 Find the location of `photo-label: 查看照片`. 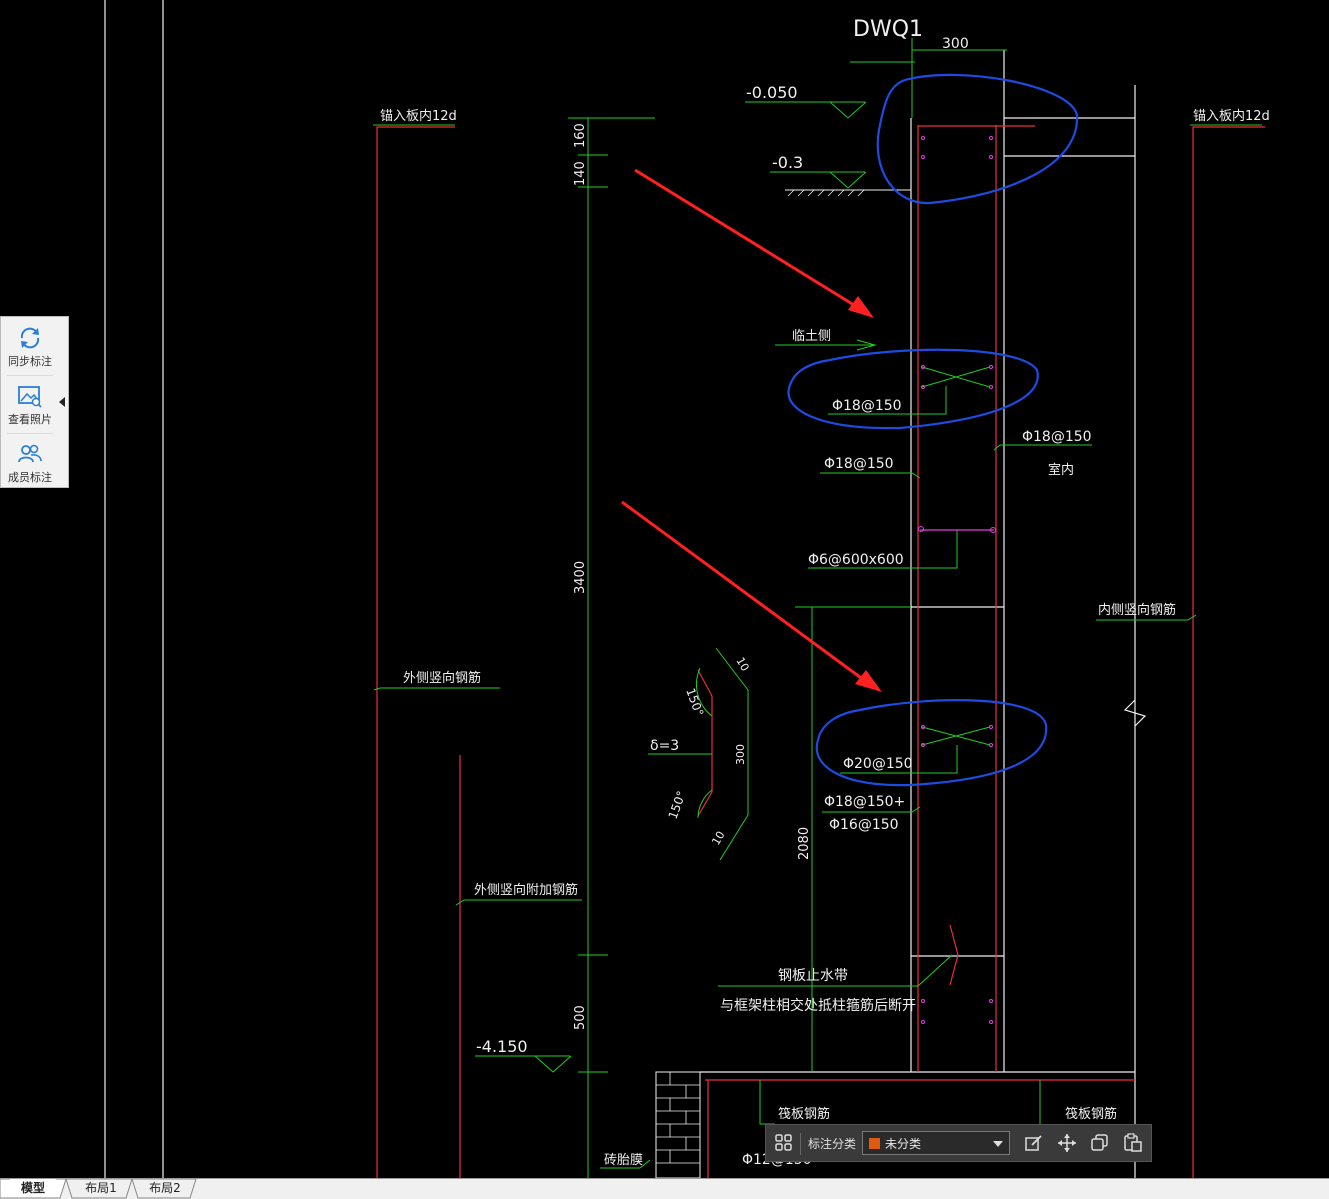

photo-label: 查看照片 is located at coordinates (30, 419).